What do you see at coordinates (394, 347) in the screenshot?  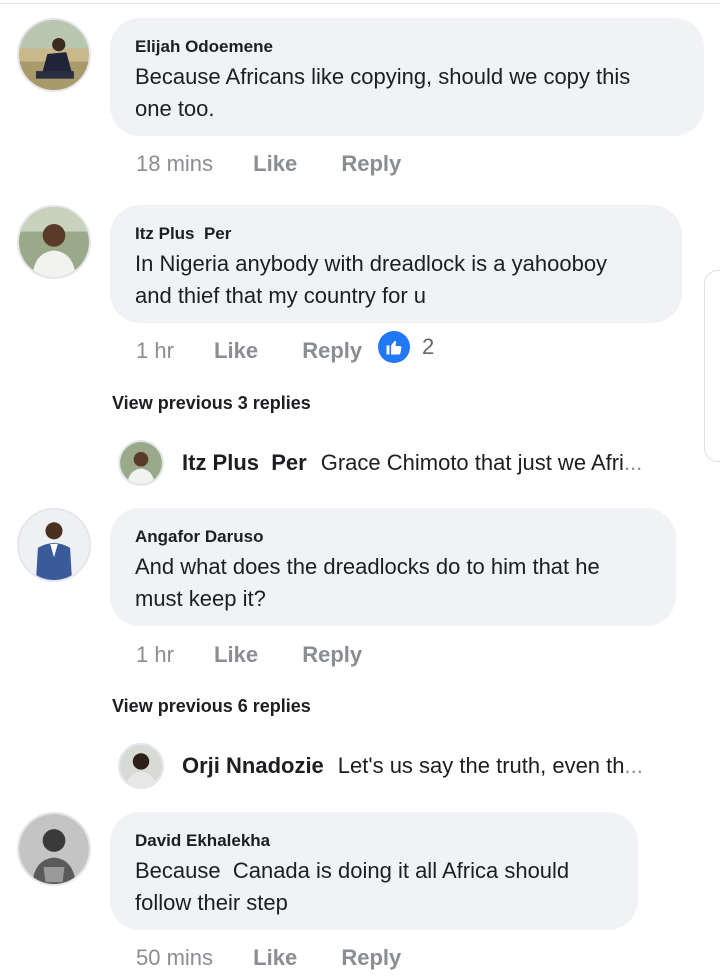 I see `thumbs-up-icon` at bounding box center [394, 347].